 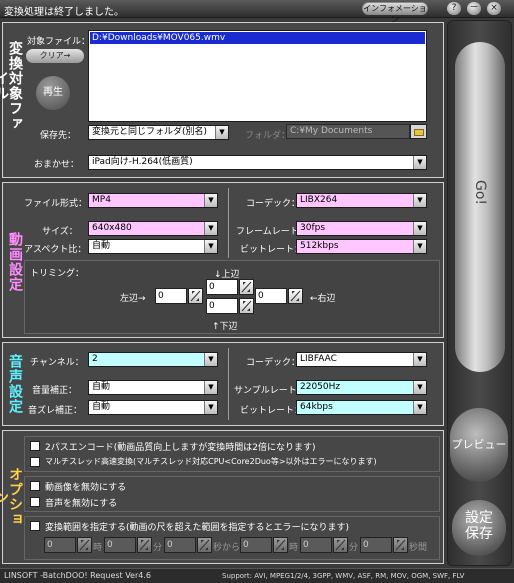 What do you see at coordinates (53, 93) in the screenshot?
I see `play-button: 再生` at bounding box center [53, 93].